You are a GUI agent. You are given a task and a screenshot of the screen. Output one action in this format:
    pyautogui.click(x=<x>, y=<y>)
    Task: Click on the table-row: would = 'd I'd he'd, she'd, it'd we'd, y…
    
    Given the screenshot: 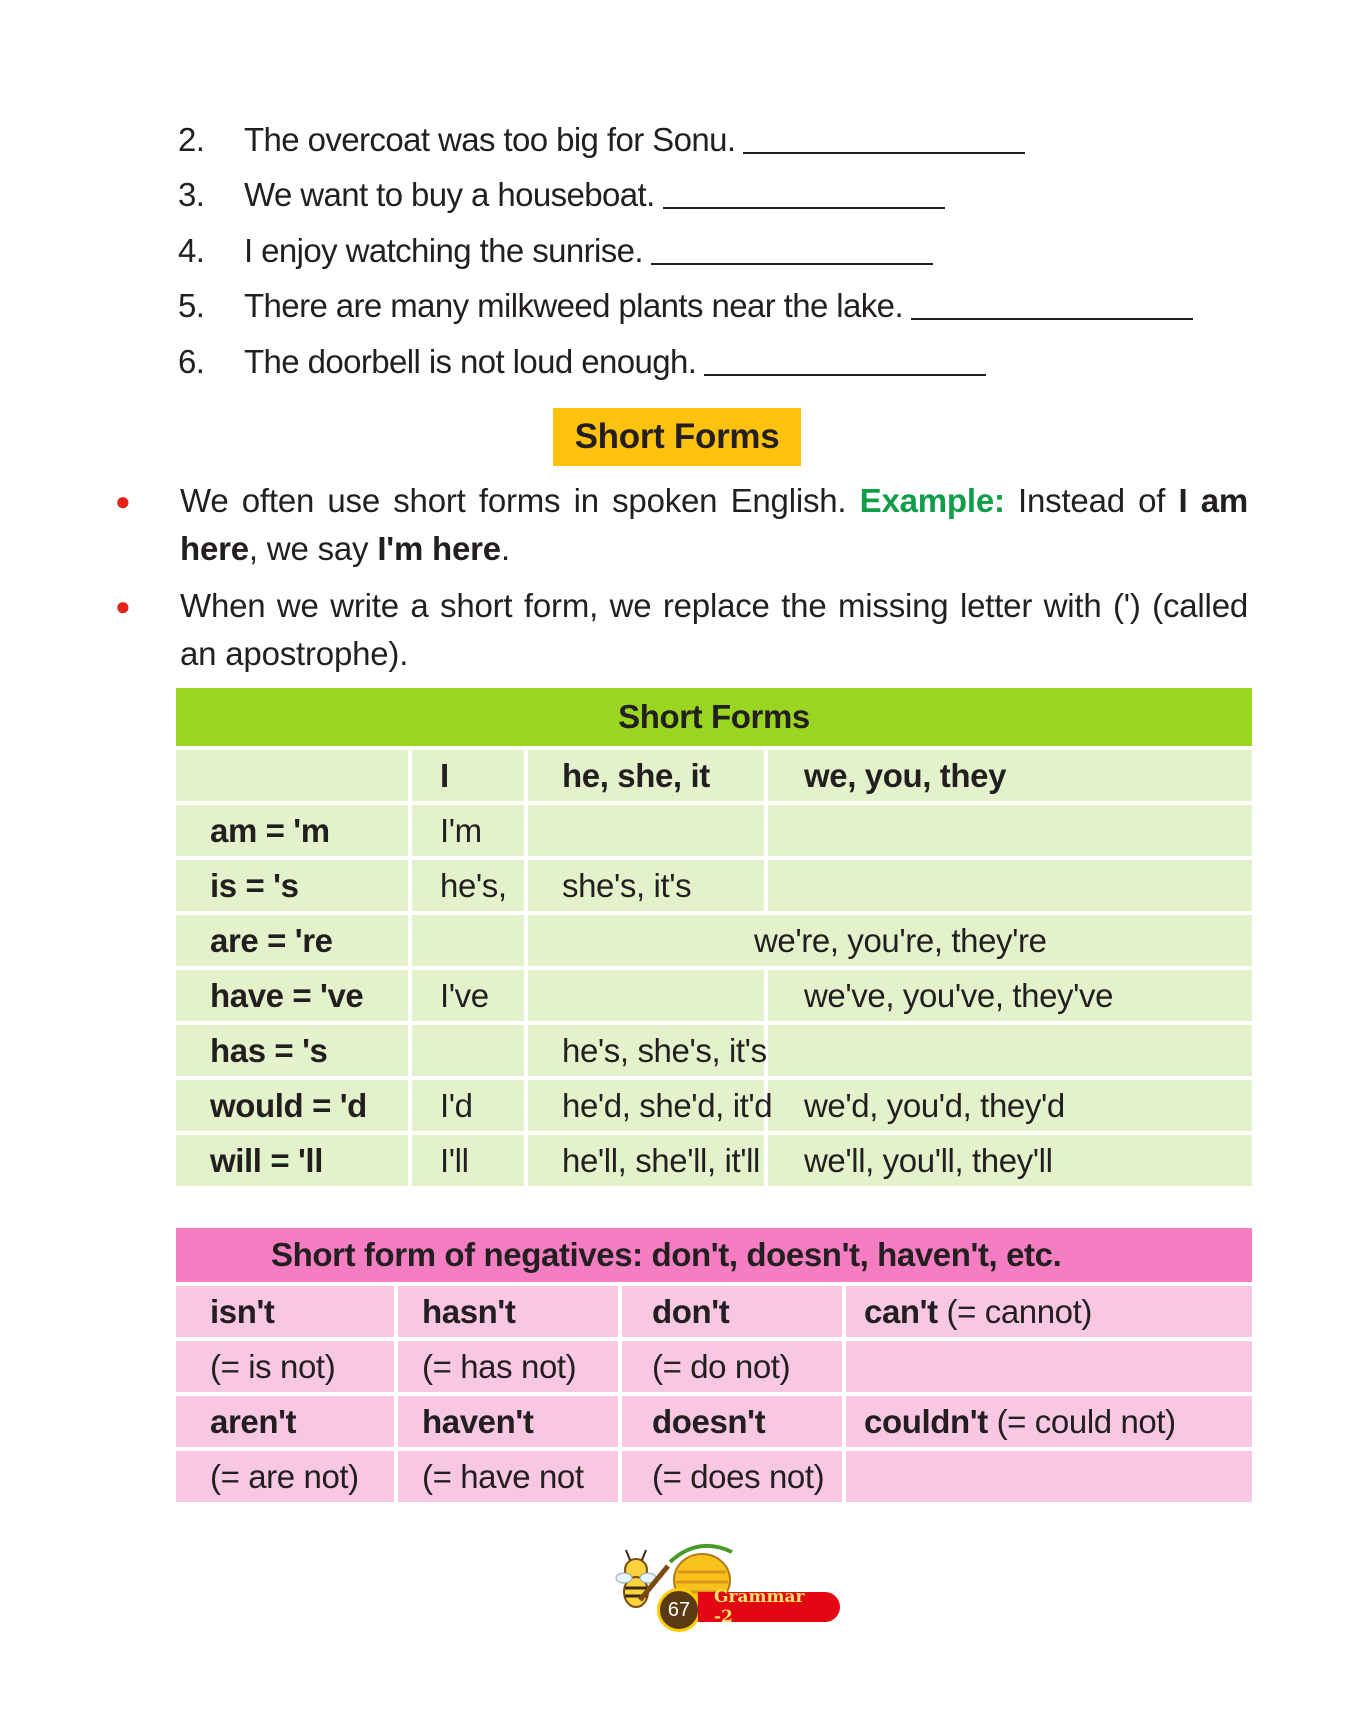 What is the action you would take?
    pyautogui.click(x=714, y=1103)
    